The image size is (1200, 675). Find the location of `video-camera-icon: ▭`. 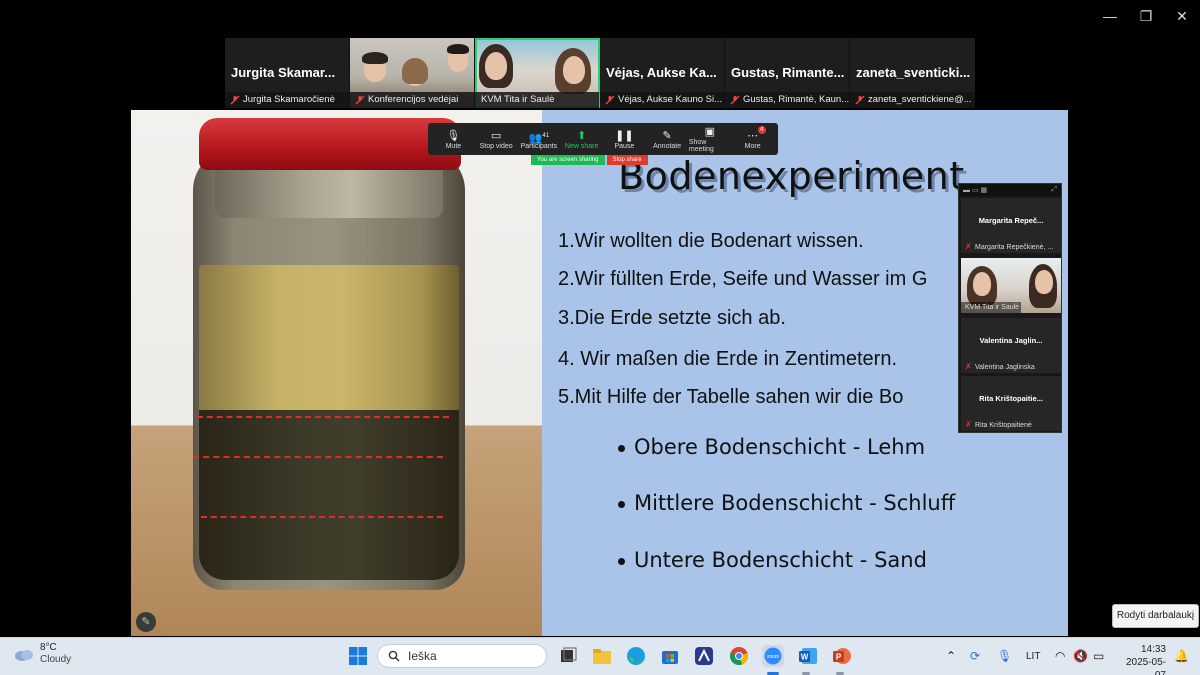

video-camera-icon: ▭ is located at coordinates (496, 135).